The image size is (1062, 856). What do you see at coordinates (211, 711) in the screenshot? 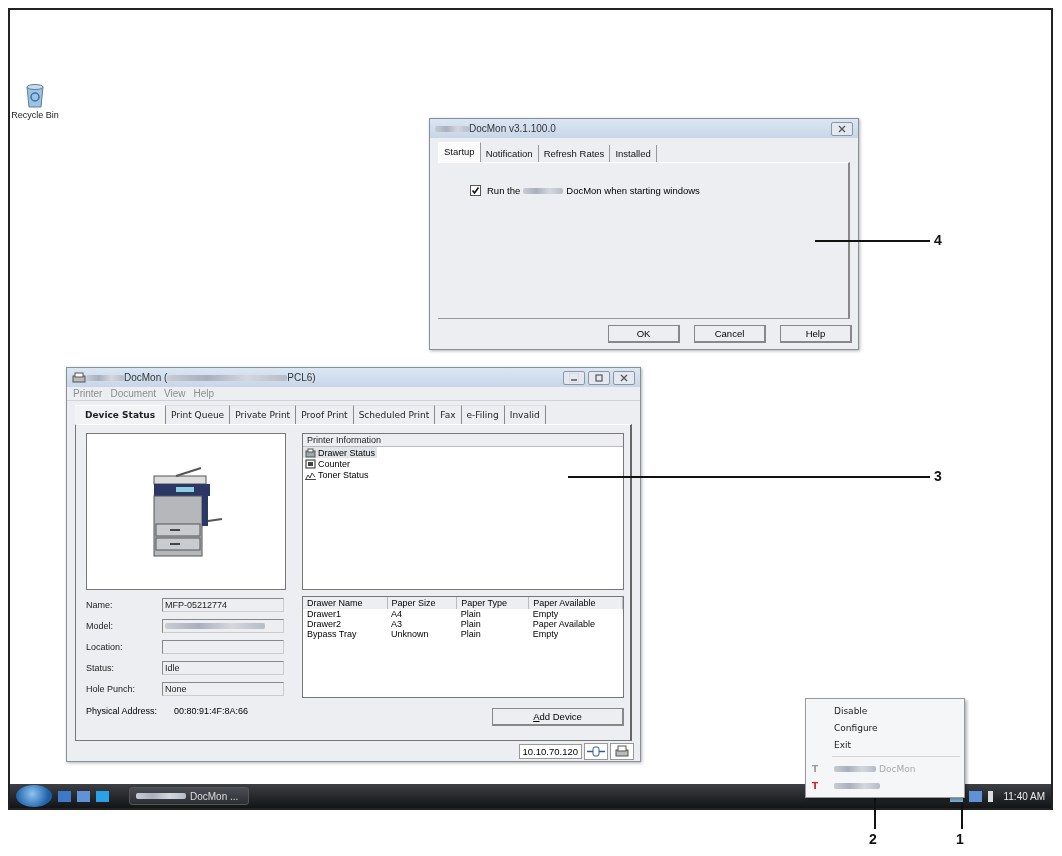
I see `field-value: 00:80:91:4F:8A:66` at bounding box center [211, 711].